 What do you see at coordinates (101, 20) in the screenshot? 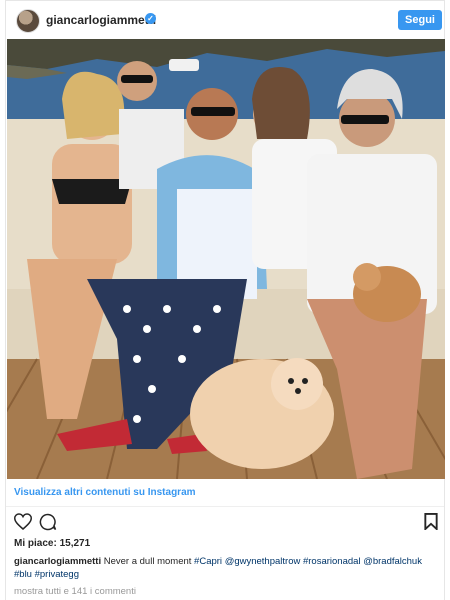
I see `username: giancarlogiammetti` at bounding box center [101, 20].